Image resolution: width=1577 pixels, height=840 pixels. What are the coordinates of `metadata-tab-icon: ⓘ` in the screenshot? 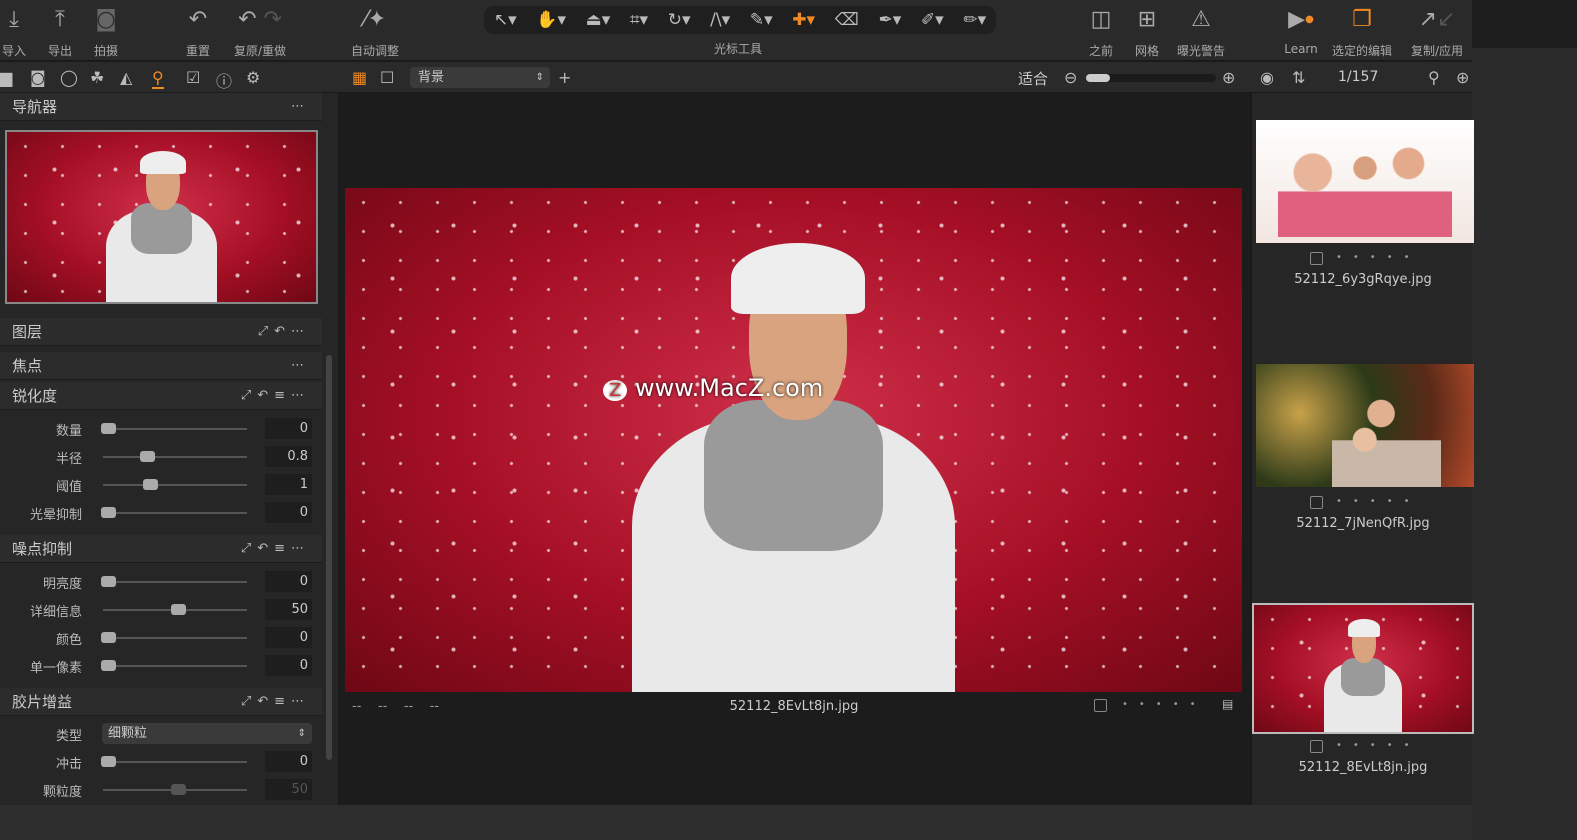 It's located at (224, 80).